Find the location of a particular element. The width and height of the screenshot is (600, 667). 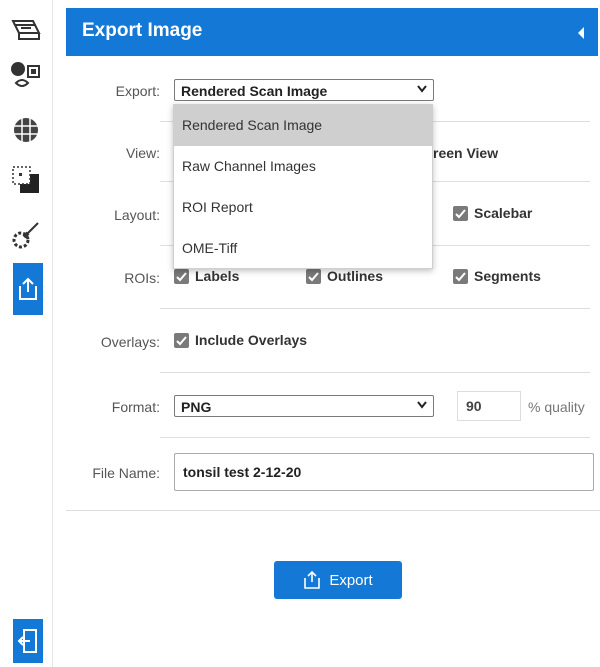

view-label: View: is located at coordinates (143, 153).